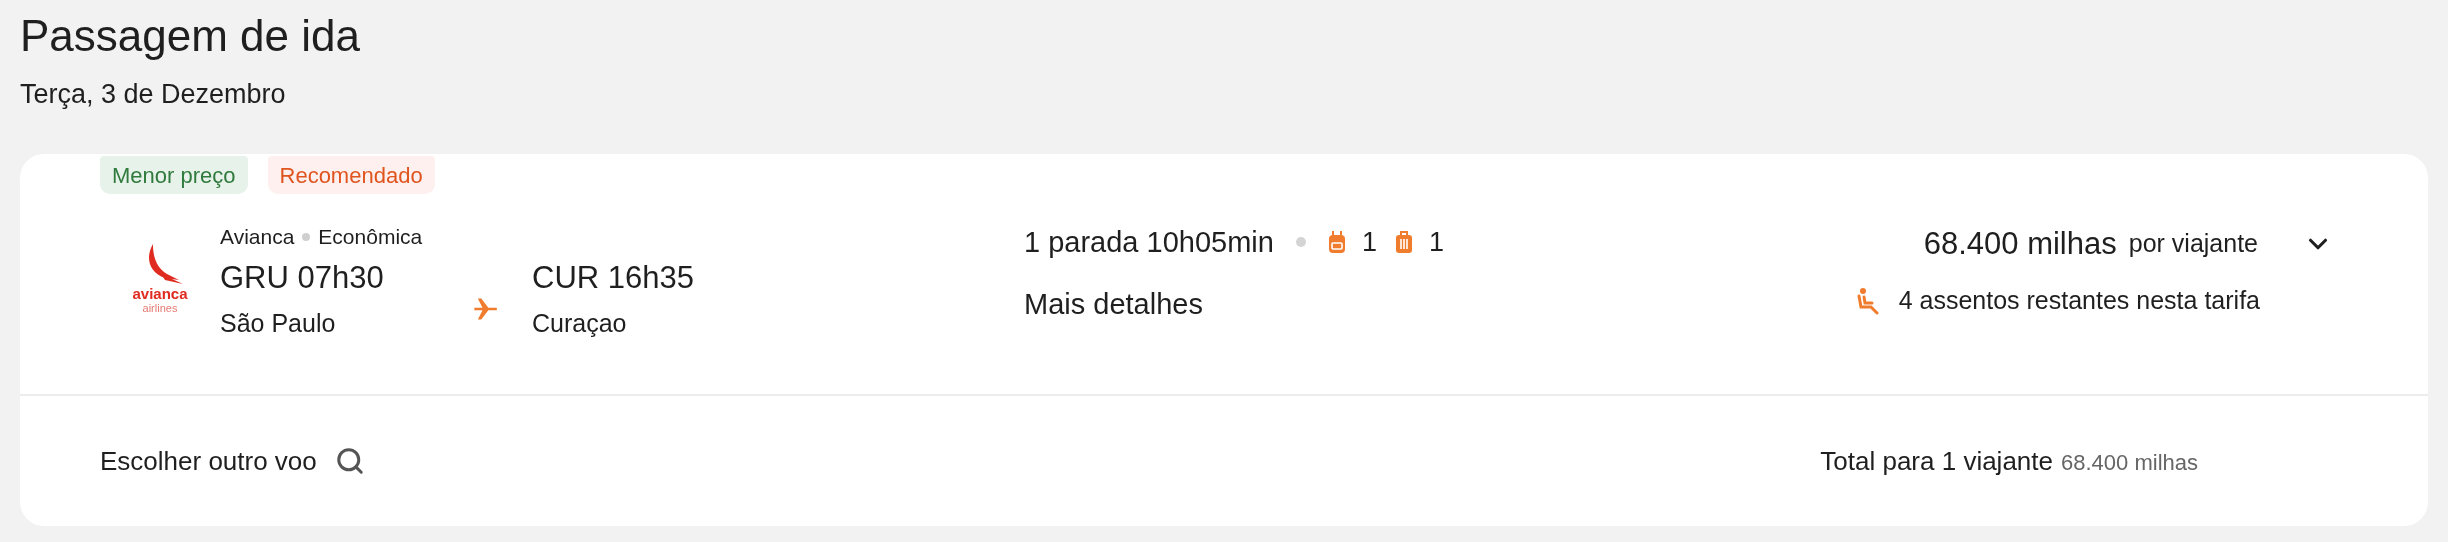 The image size is (2448, 542). What do you see at coordinates (1403, 242) in the screenshot?
I see `suitcase-icon` at bounding box center [1403, 242].